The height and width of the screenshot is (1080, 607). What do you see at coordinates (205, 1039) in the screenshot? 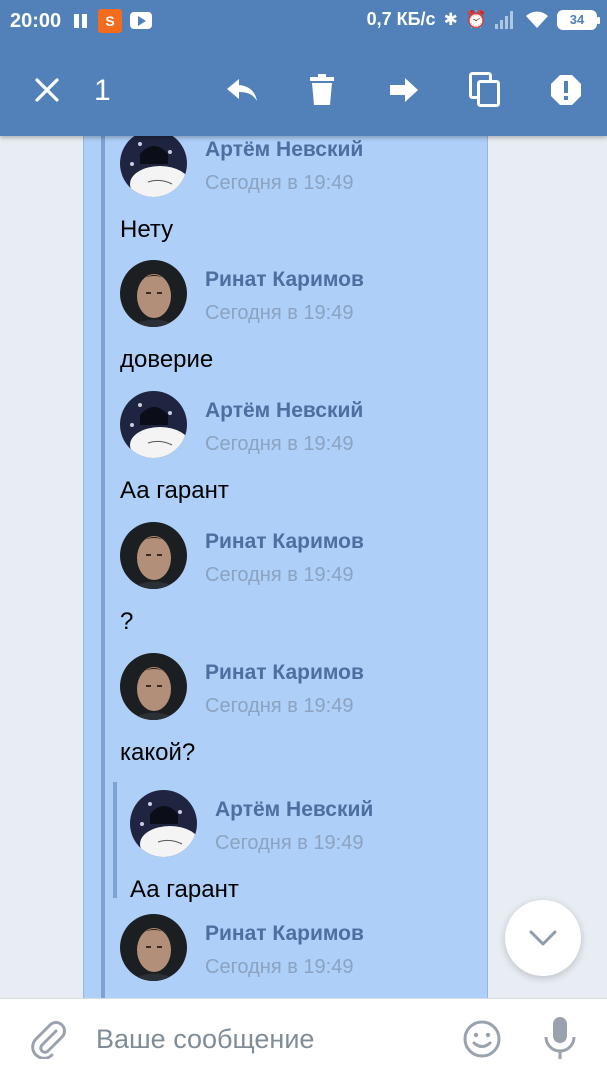
I see `message-input: Ваше сообщение` at bounding box center [205, 1039].